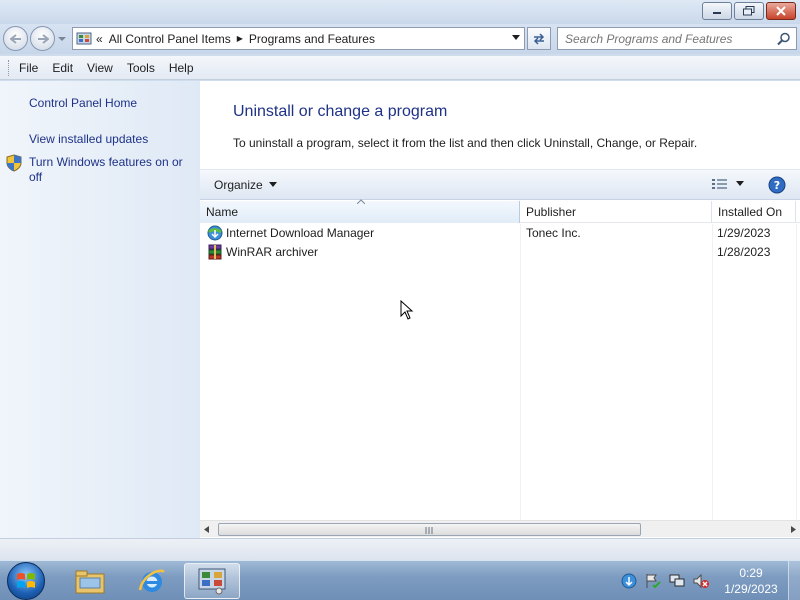 This screenshot has width=800, height=600. Describe the element at coordinates (407, 310) in the screenshot. I see `mouse-cursor-icon` at that location.